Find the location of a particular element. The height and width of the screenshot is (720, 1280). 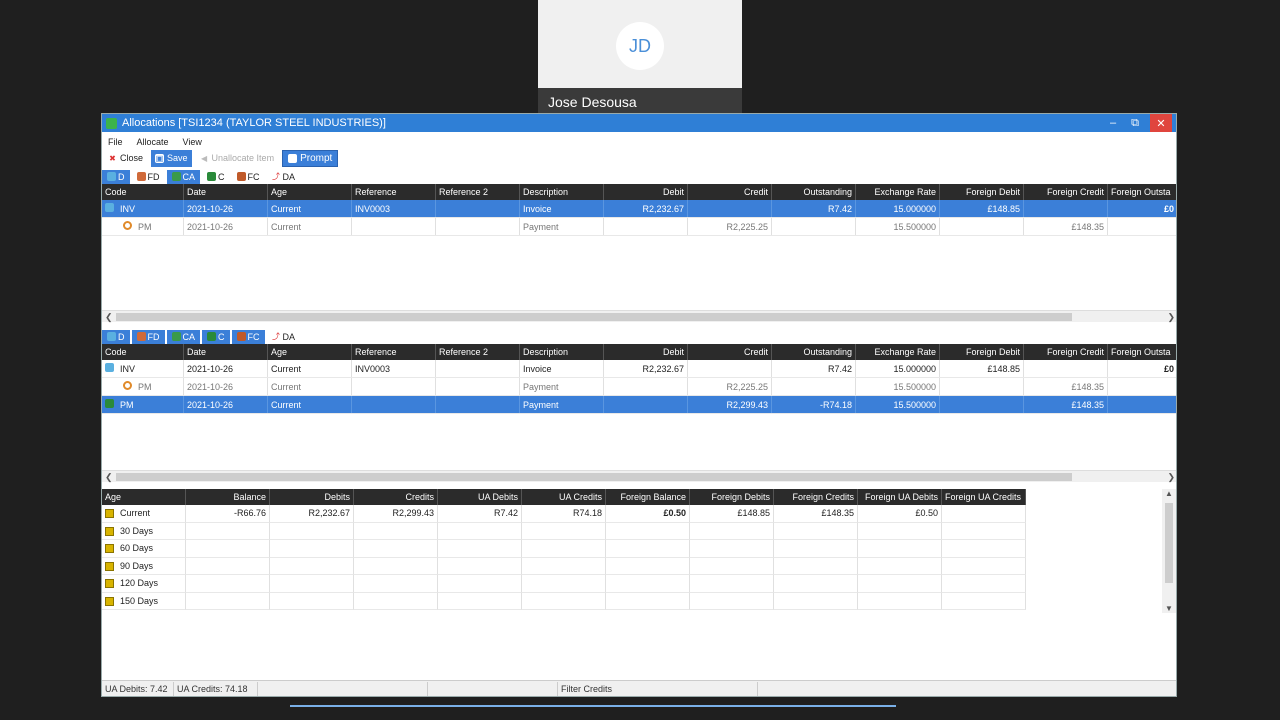

bottom-grid-hscrollbar: ❮ ❯ is located at coordinates (639, 476).